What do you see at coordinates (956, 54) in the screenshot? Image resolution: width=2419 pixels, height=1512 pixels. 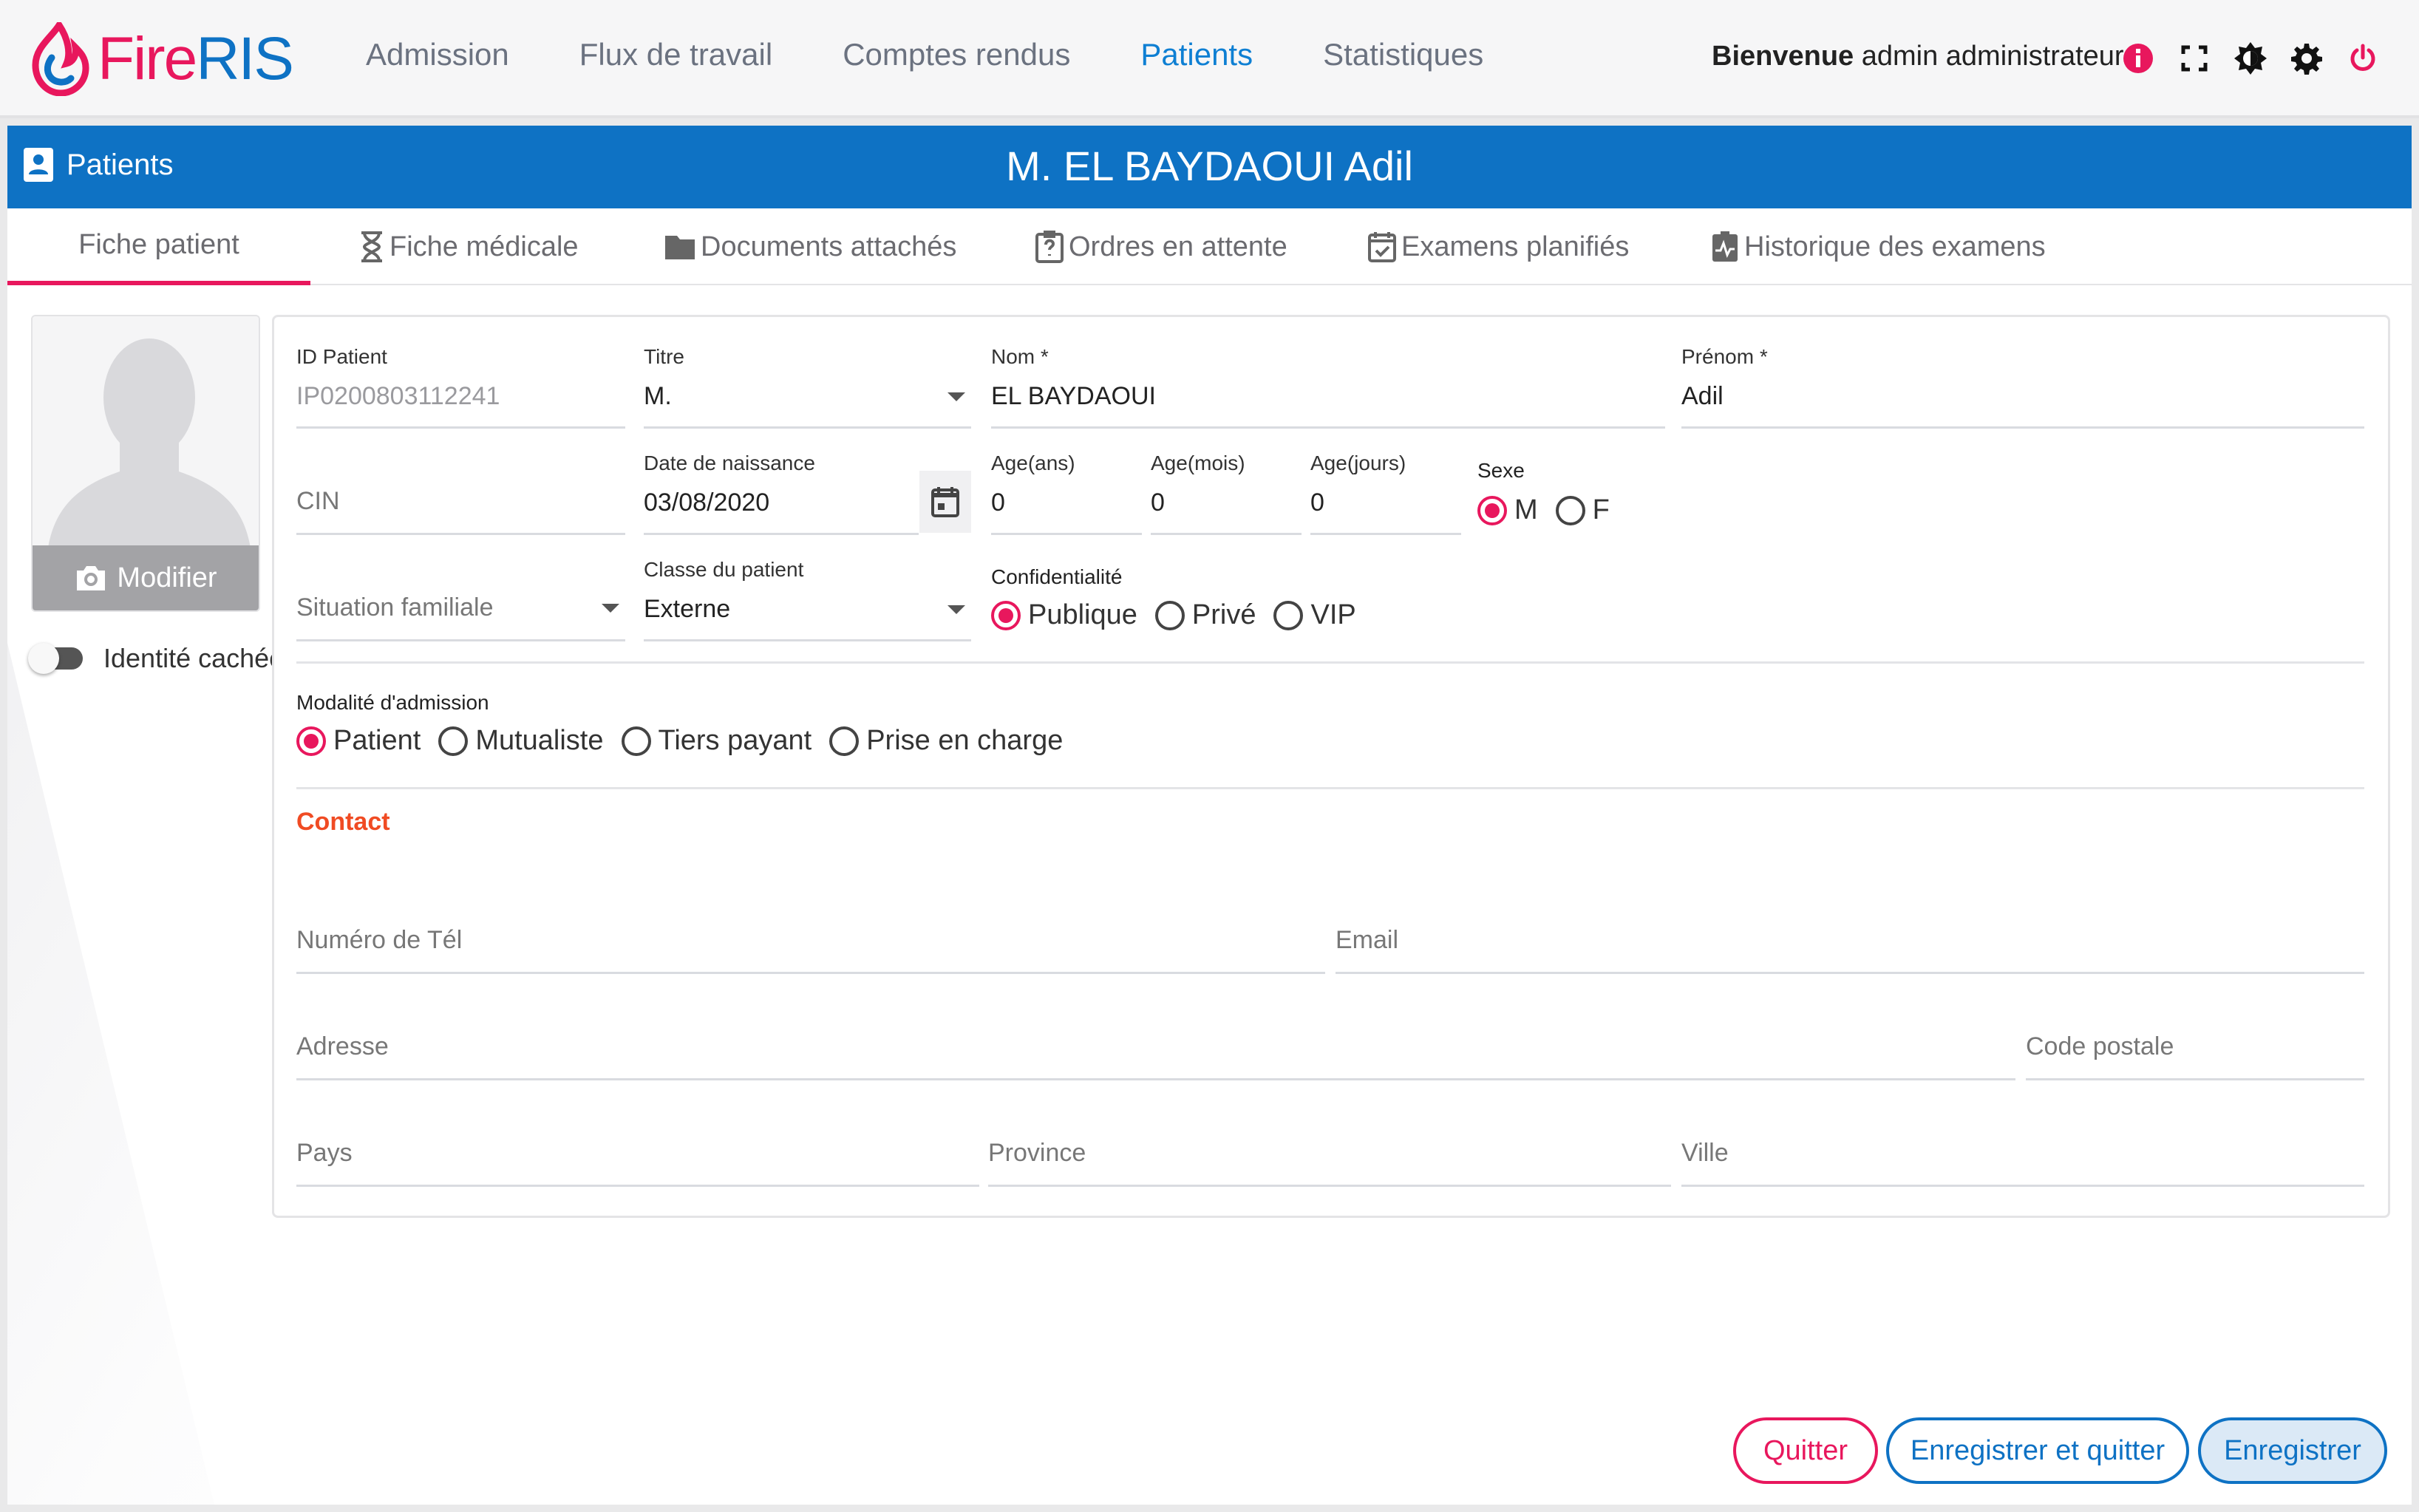 I see `nav-item-comptes-rendus: Comptes rendus` at bounding box center [956, 54].